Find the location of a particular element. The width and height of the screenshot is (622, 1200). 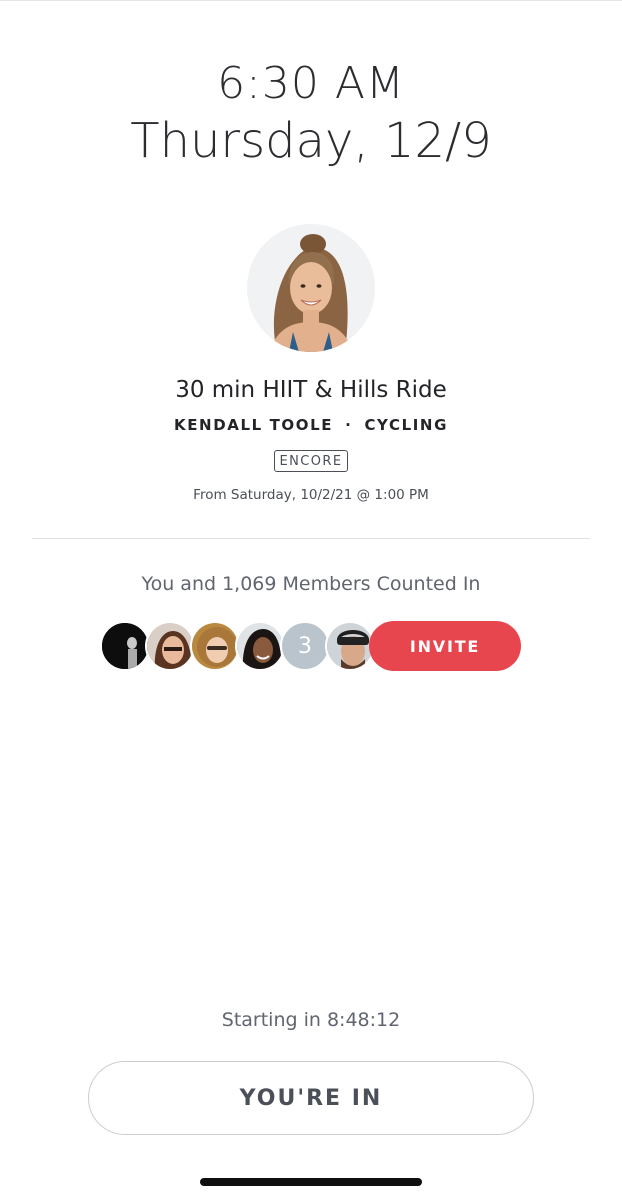

youre-in-button: YOU'RE IN is located at coordinates (311, 1098).